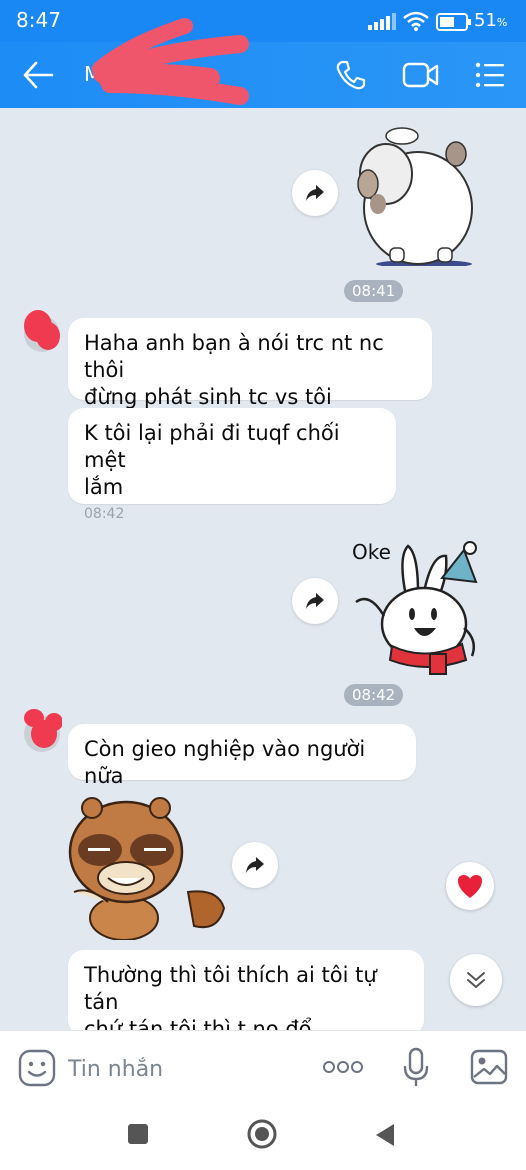  What do you see at coordinates (416, 21) in the screenshot?
I see `wifi-icon` at bounding box center [416, 21].